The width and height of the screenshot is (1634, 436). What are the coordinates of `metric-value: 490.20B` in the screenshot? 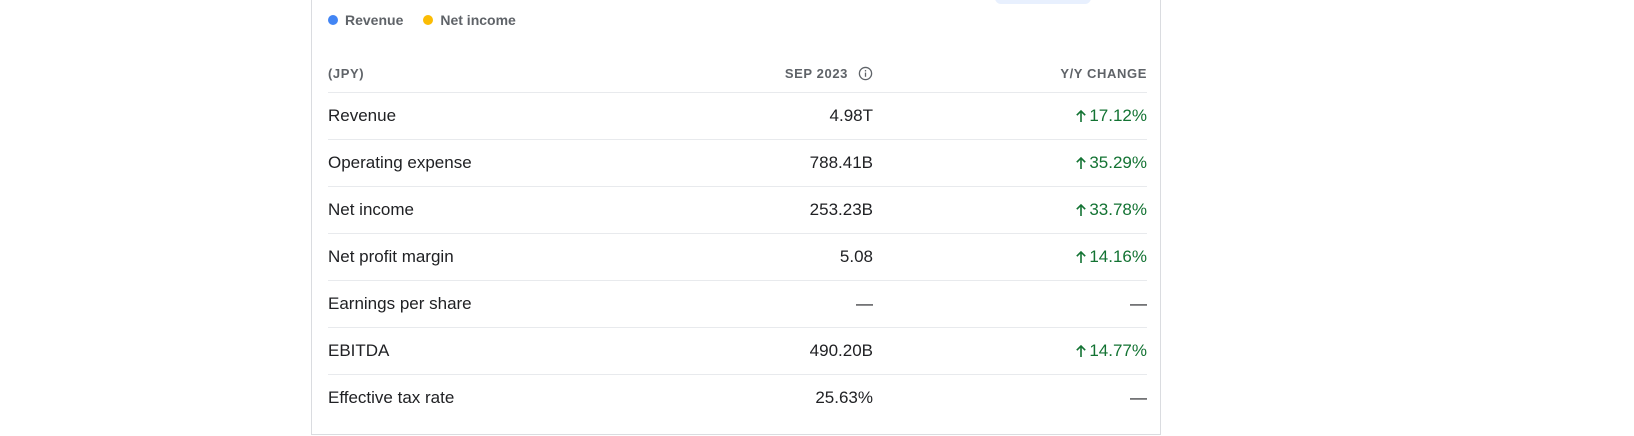 It's located at (841, 350).